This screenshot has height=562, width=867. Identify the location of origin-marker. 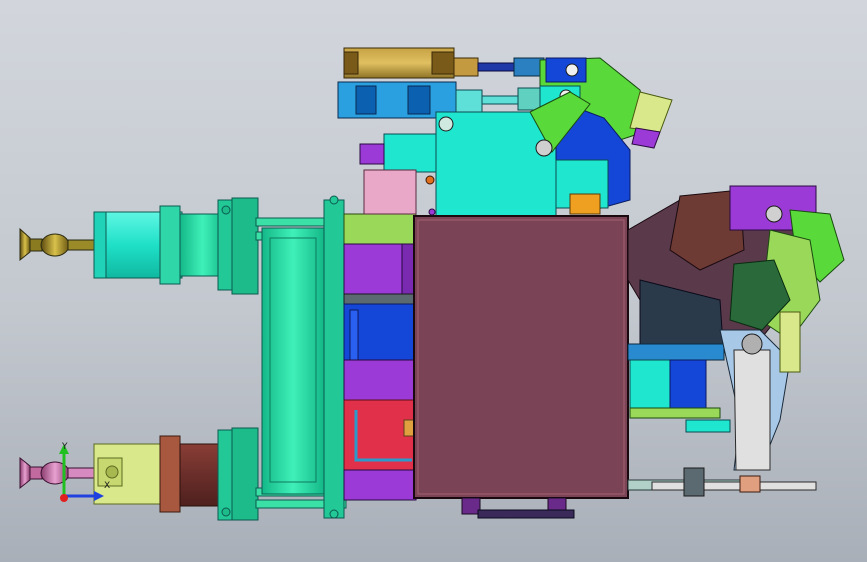
(64, 498).